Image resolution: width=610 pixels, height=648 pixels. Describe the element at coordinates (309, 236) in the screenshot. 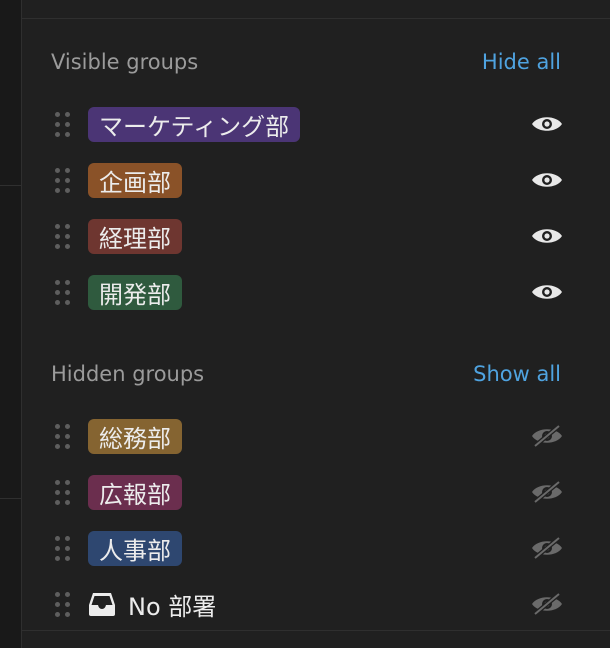

I see `group-row-visible: 経理部` at that location.